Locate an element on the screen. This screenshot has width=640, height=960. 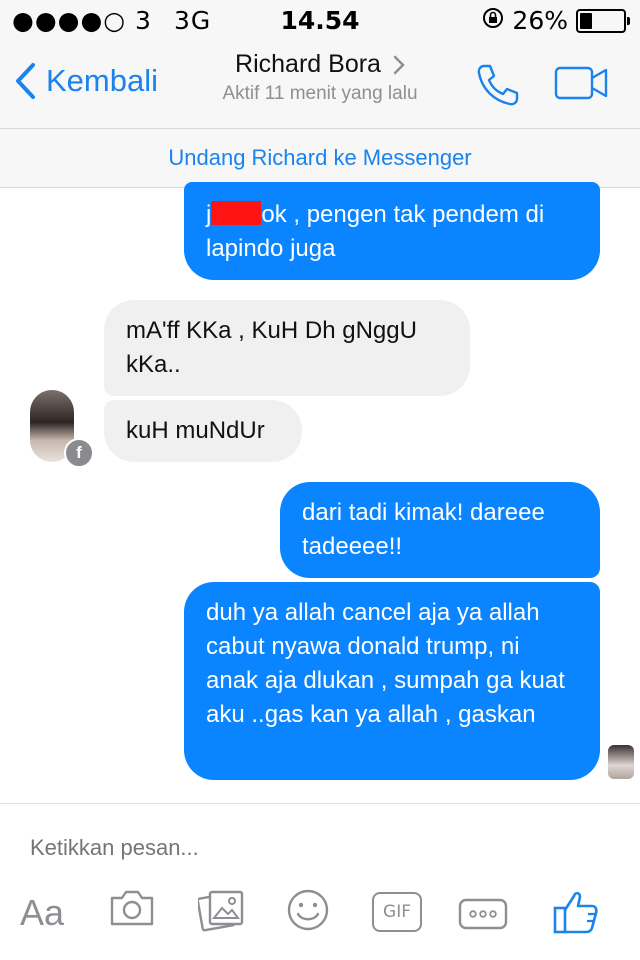
photo-gallery-icon is located at coordinates (220, 912).